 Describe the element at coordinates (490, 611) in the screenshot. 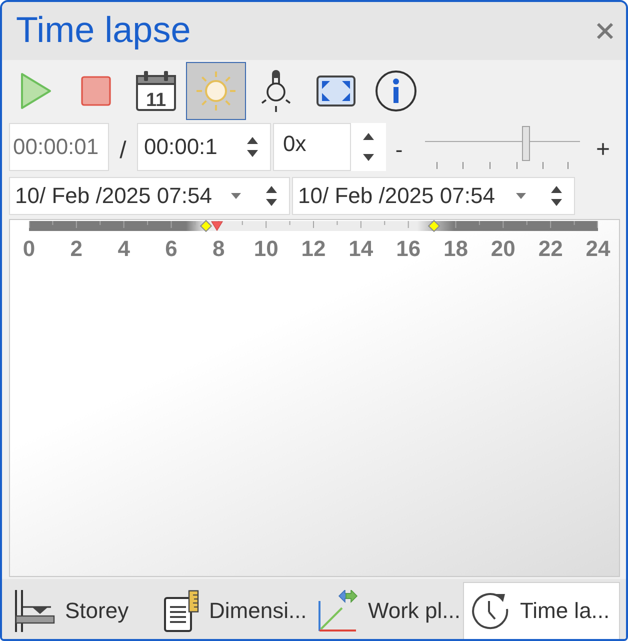

I see `clock-icon` at that location.